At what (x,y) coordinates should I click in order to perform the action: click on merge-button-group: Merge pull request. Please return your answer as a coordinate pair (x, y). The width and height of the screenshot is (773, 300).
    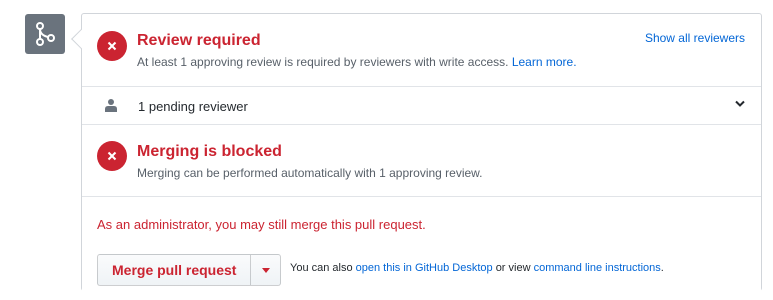
    Looking at the image, I should click on (189, 270).